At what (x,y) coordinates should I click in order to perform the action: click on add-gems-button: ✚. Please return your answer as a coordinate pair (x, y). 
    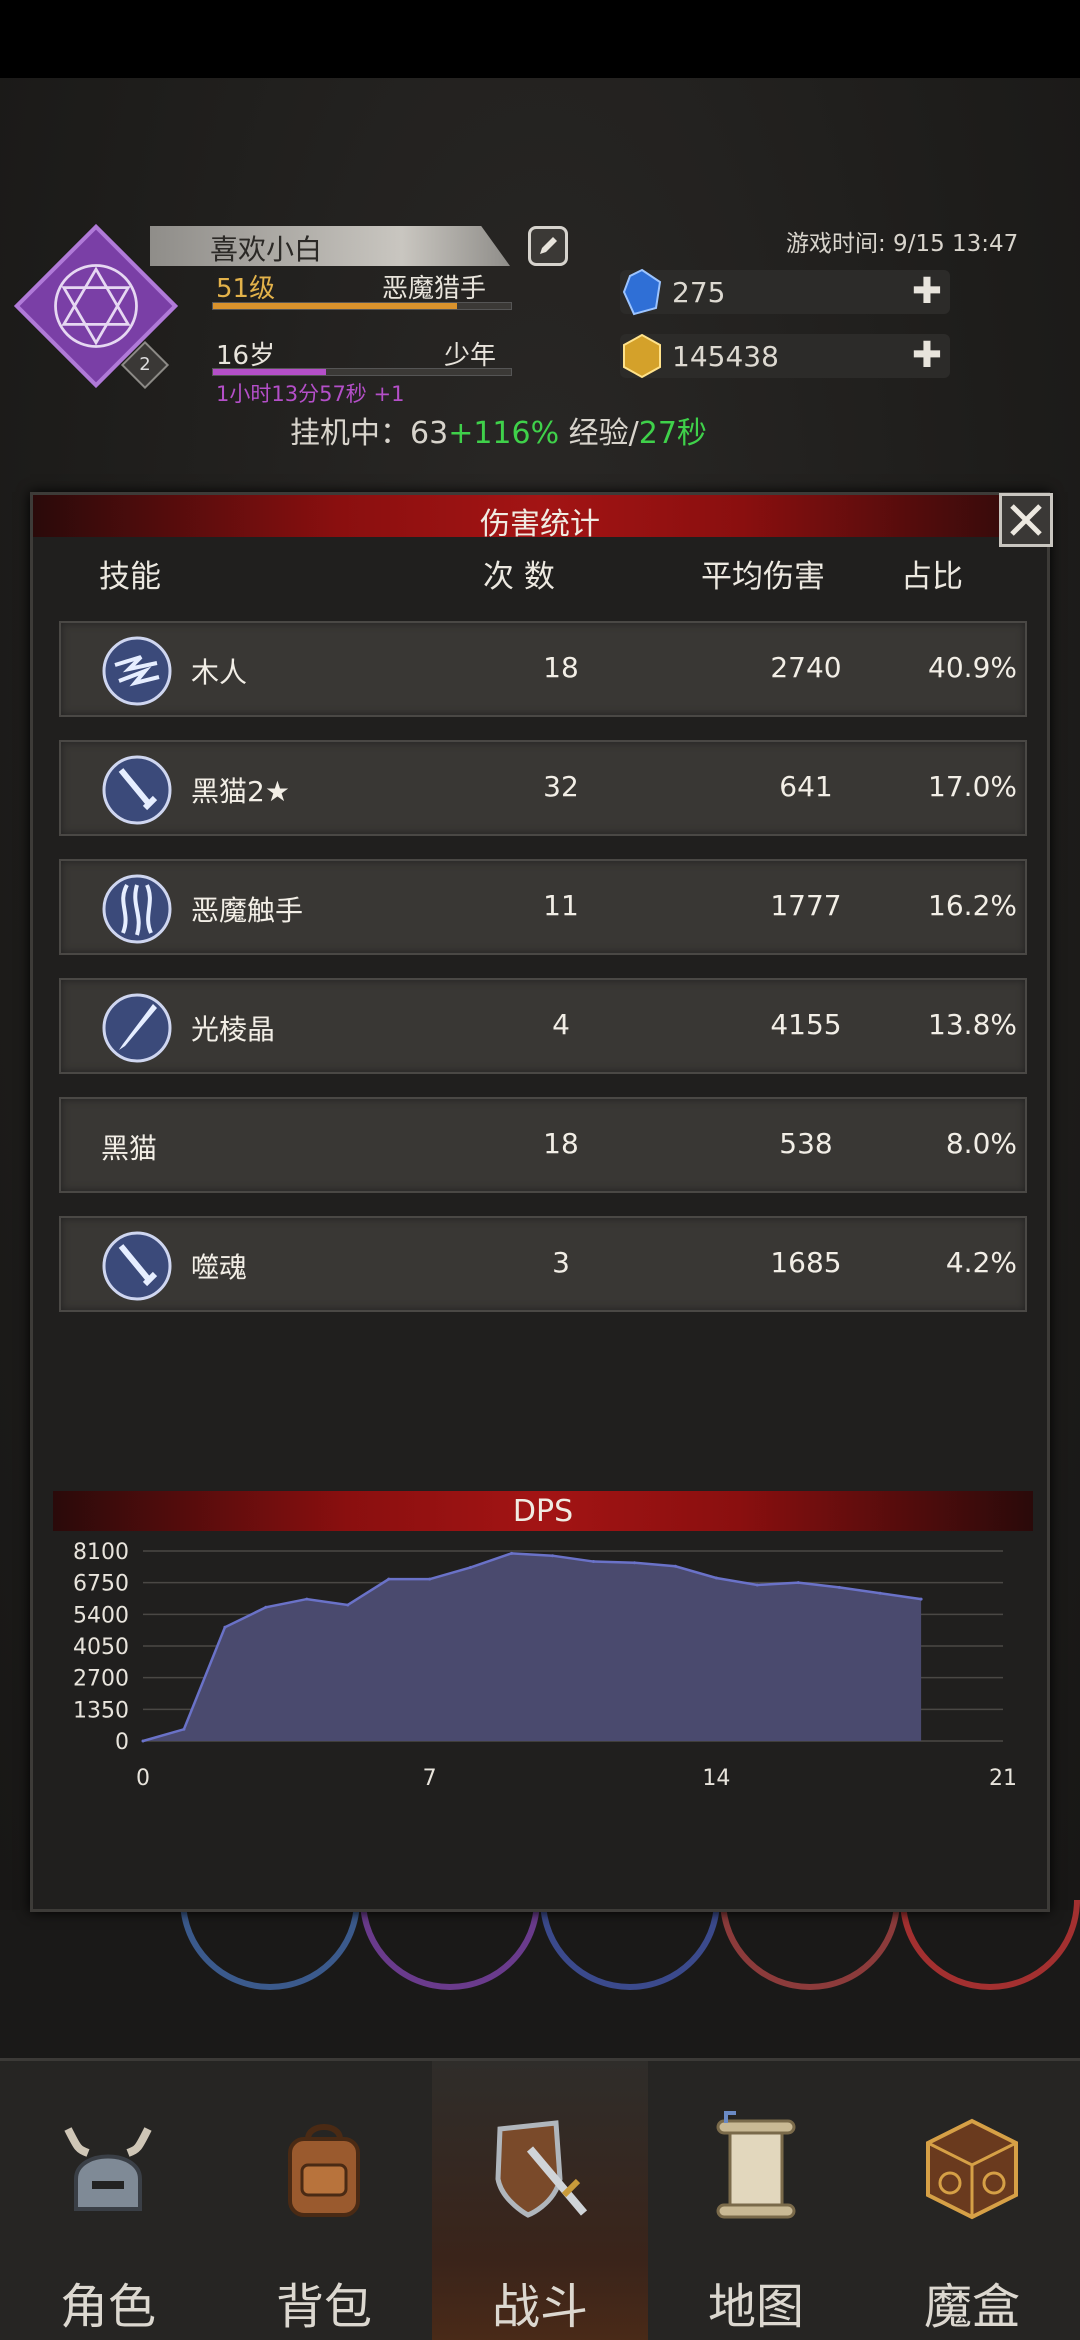
    Looking at the image, I should click on (927, 292).